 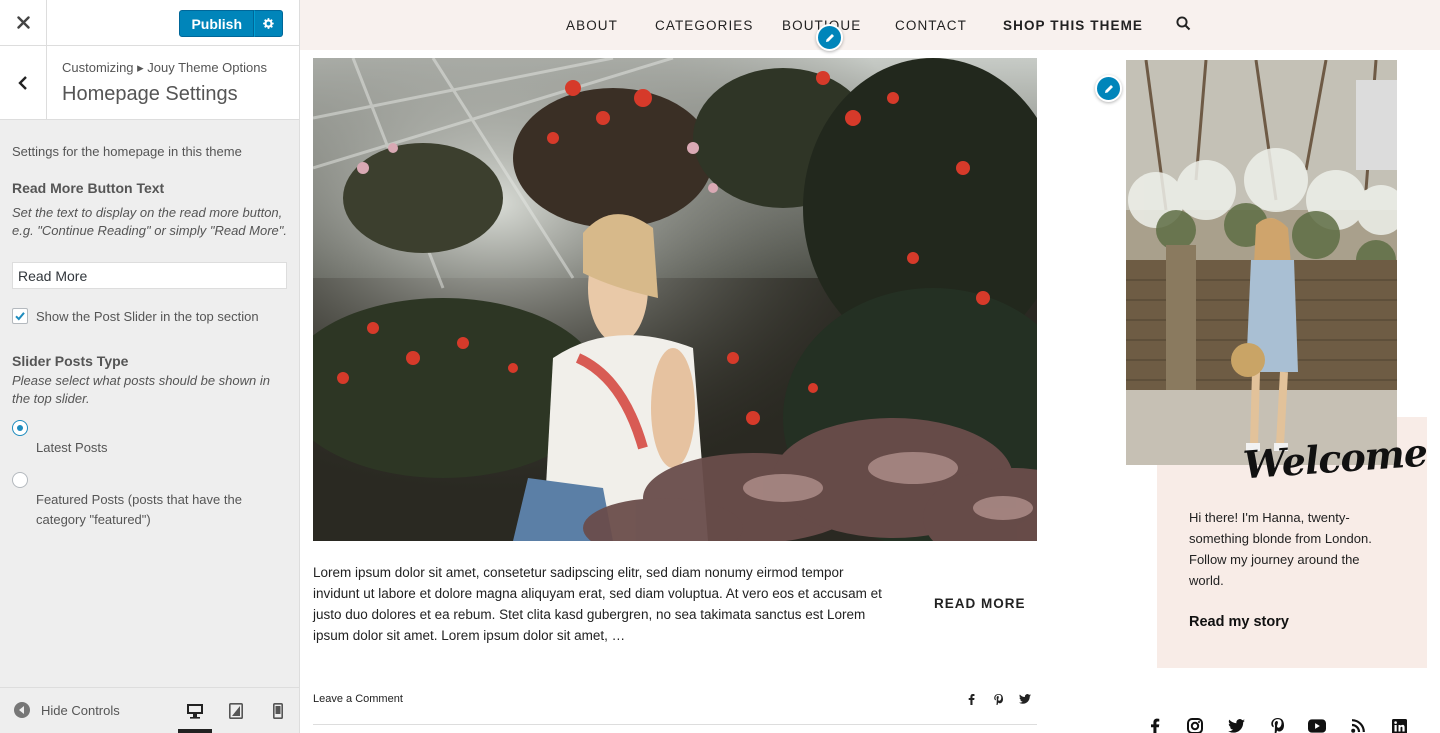 What do you see at coordinates (88, 188) in the screenshot?
I see `read-more-title: Read More Button Text` at bounding box center [88, 188].